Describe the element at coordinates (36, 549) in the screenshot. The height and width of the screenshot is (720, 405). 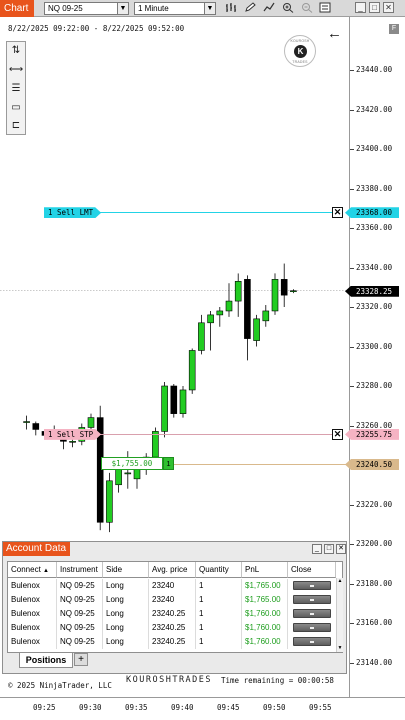
I see `account-data-title: Account Data` at that location.